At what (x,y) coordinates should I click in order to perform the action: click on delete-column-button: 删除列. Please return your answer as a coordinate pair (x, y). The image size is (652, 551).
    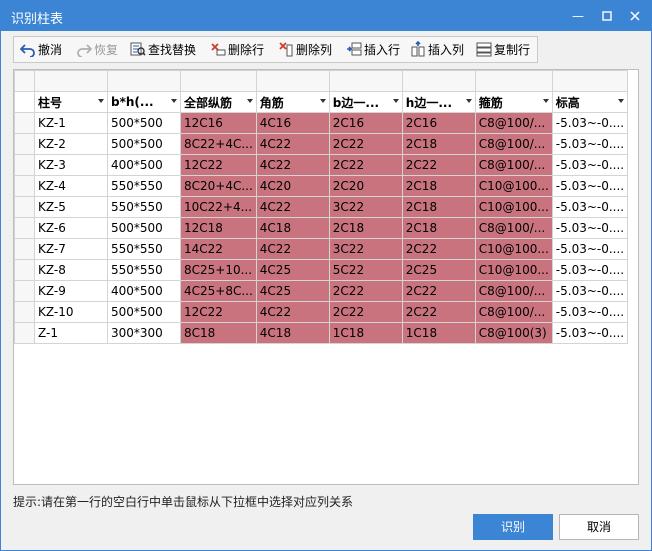
    Looking at the image, I should click on (305, 50).